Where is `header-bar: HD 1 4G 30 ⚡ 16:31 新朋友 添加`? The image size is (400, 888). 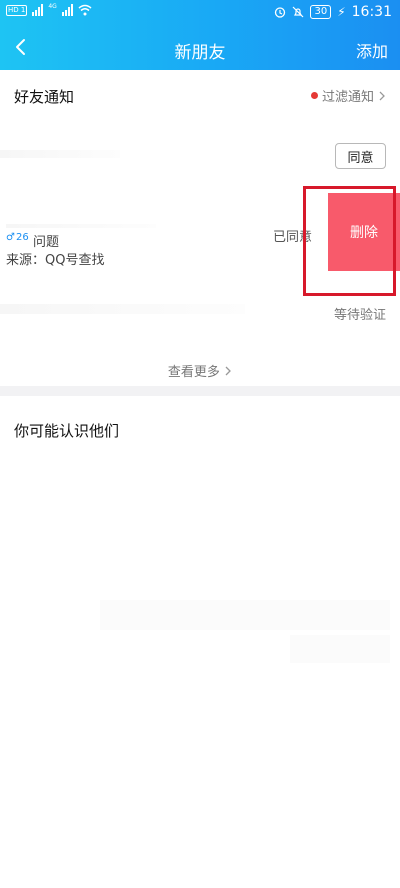 header-bar: HD 1 4G 30 ⚡ 16:31 新朋友 添加 is located at coordinates (200, 35).